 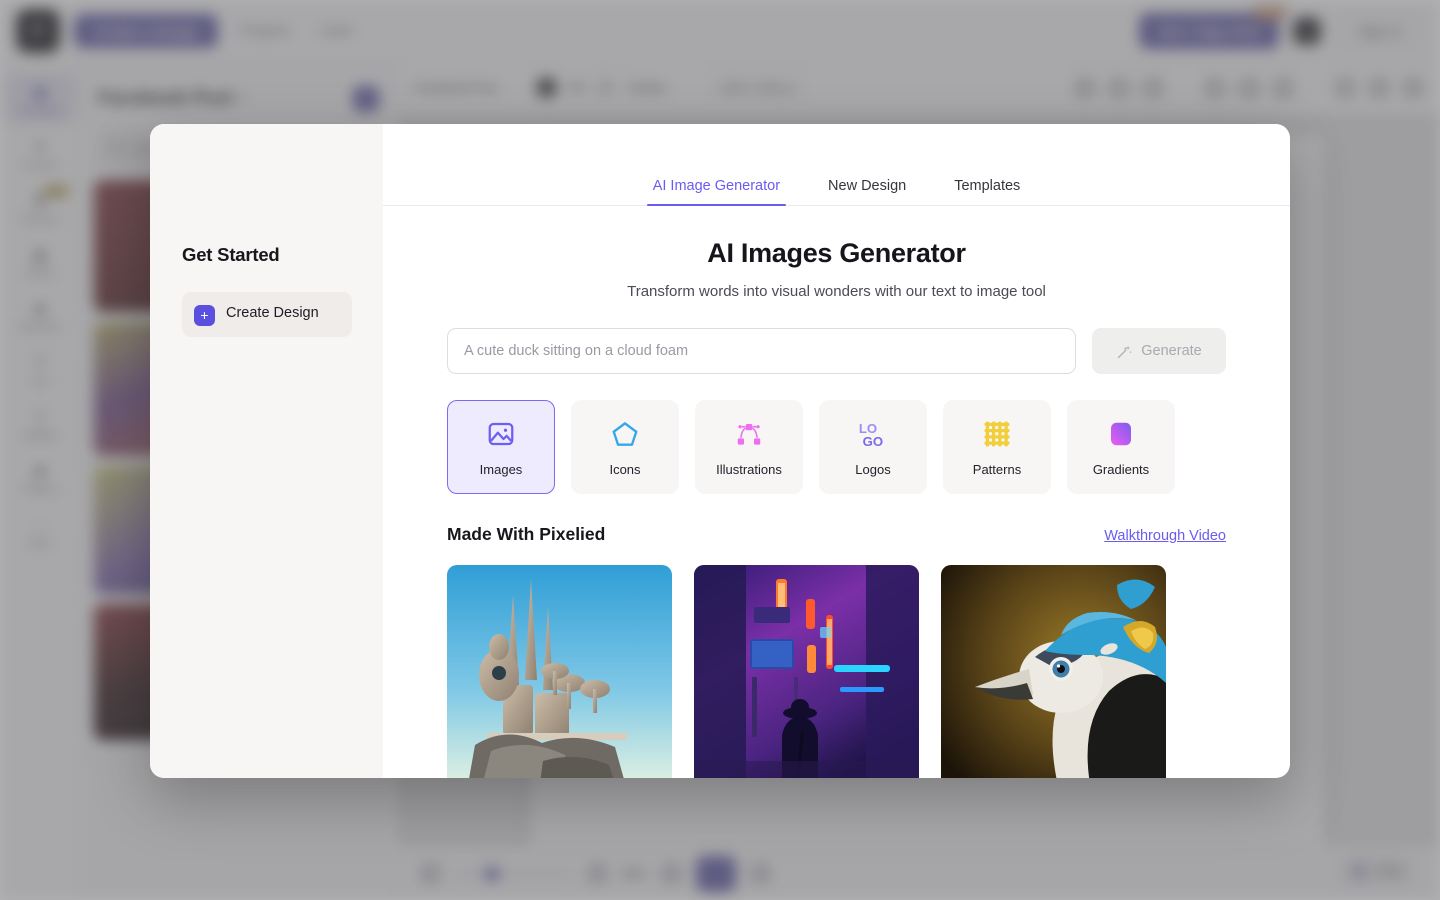 I want to click on prompt-row: Generate, so click(x=836, y=351).